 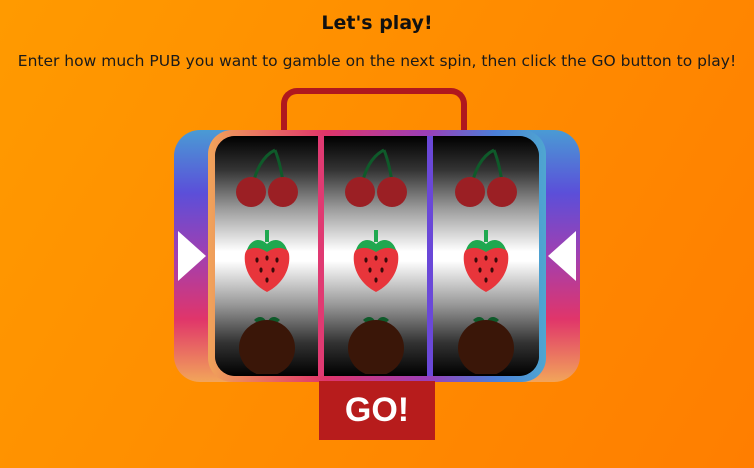 I want to click on page-title: Let's play!, so click(x=377, y=23).